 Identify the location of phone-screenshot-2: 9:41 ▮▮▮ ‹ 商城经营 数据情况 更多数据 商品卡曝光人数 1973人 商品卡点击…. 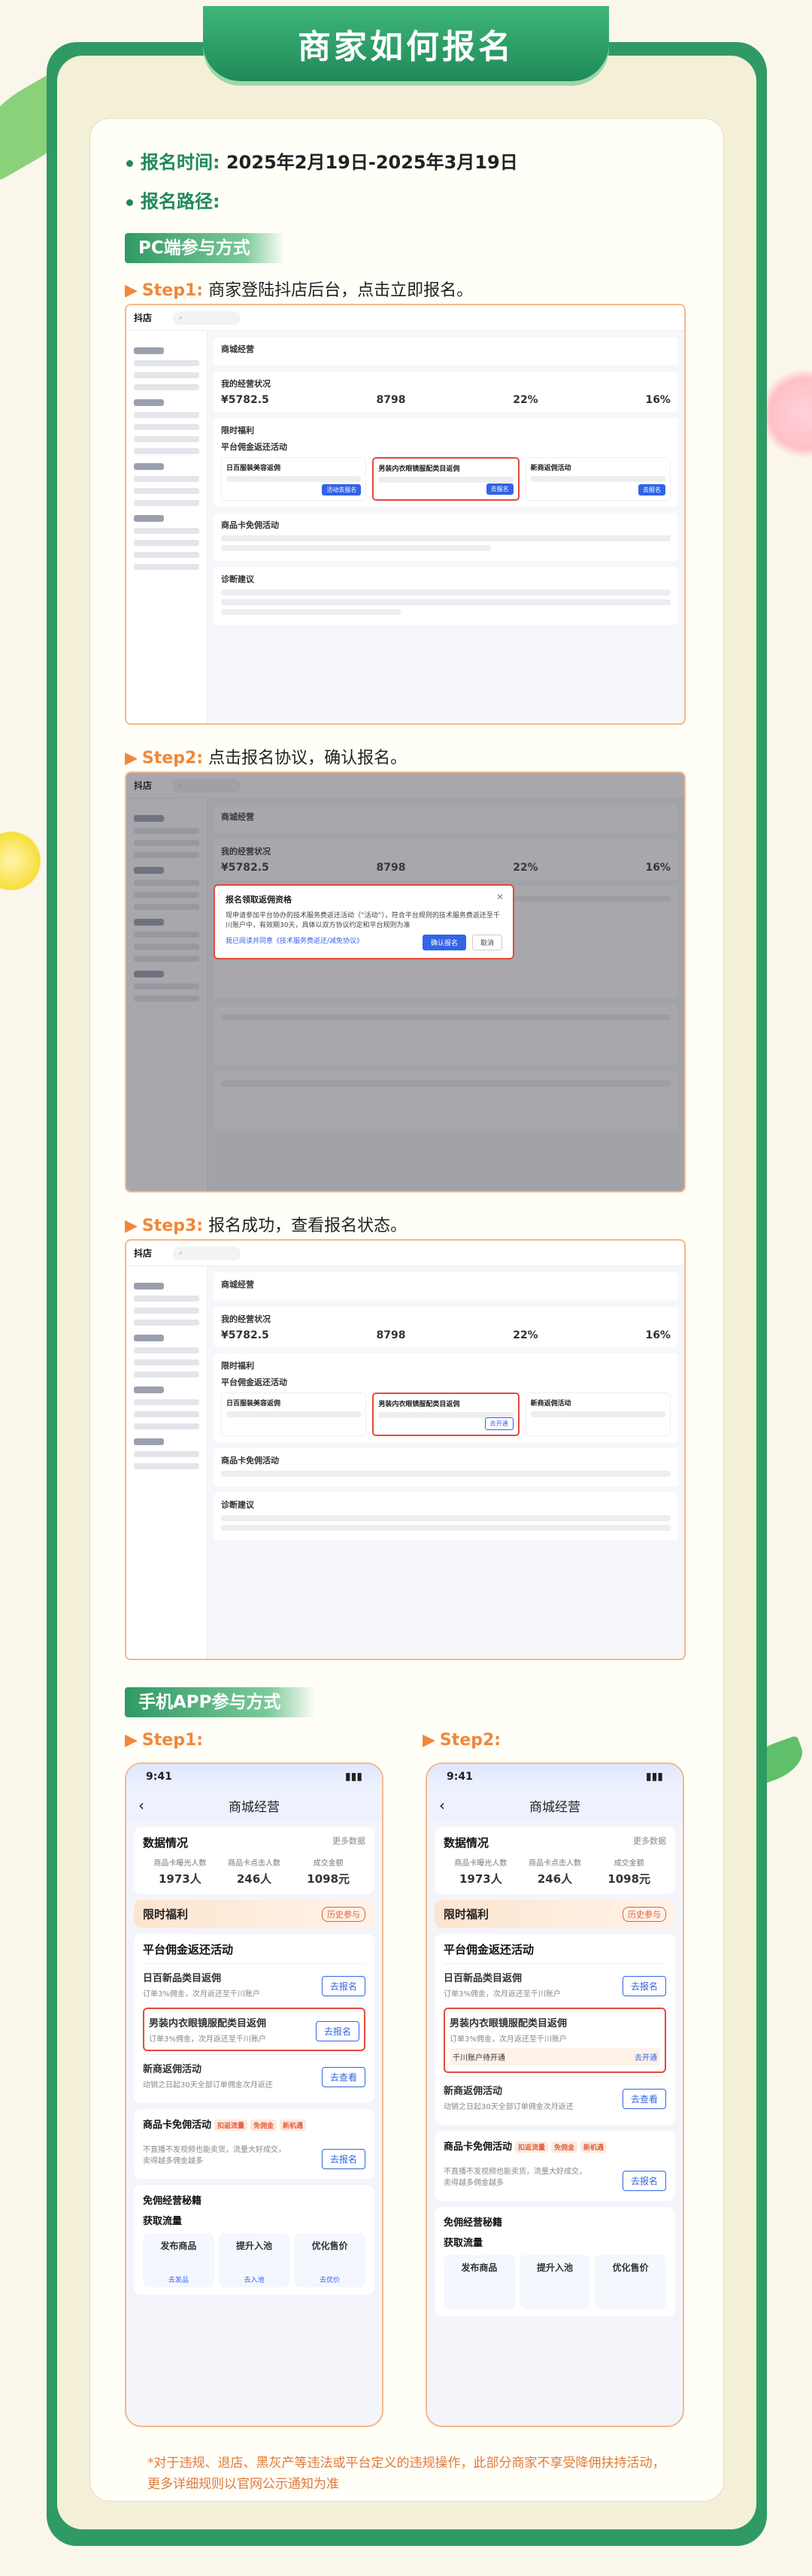
(555, 2094).